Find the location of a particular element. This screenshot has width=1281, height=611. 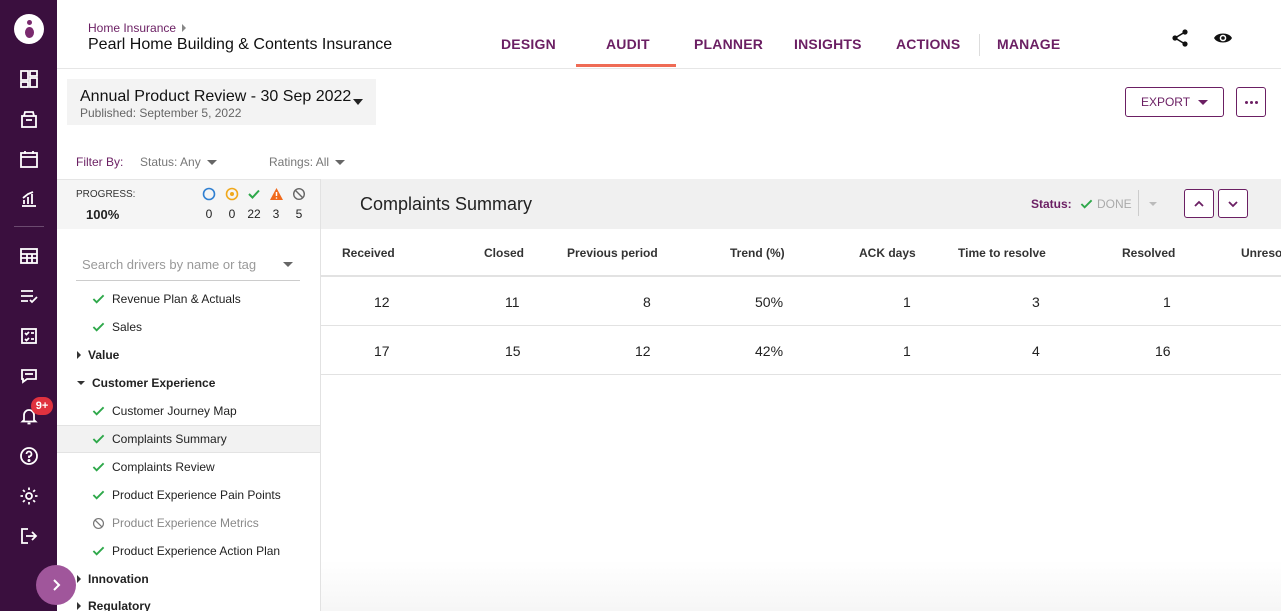

calendar-icon is located at coordinates (29, 159).